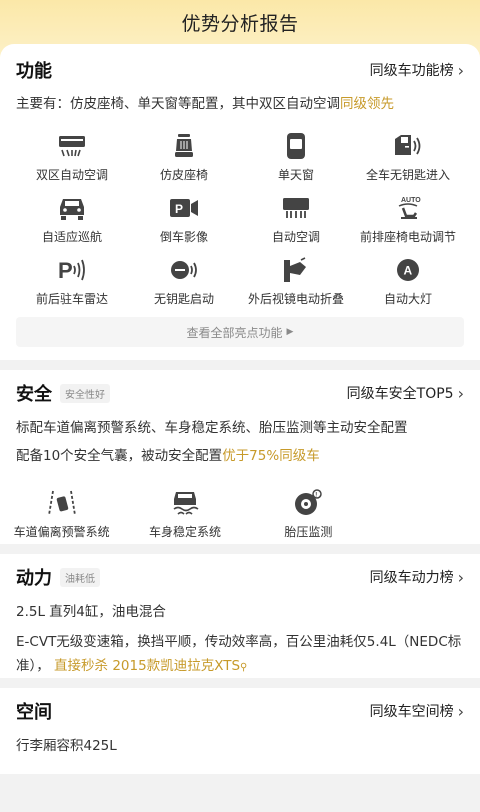  What do you see at coordinates (407, 237) in the screenshot?
I see `feature-label: 前排座椅电动调节` at bounding box center [407, 237].